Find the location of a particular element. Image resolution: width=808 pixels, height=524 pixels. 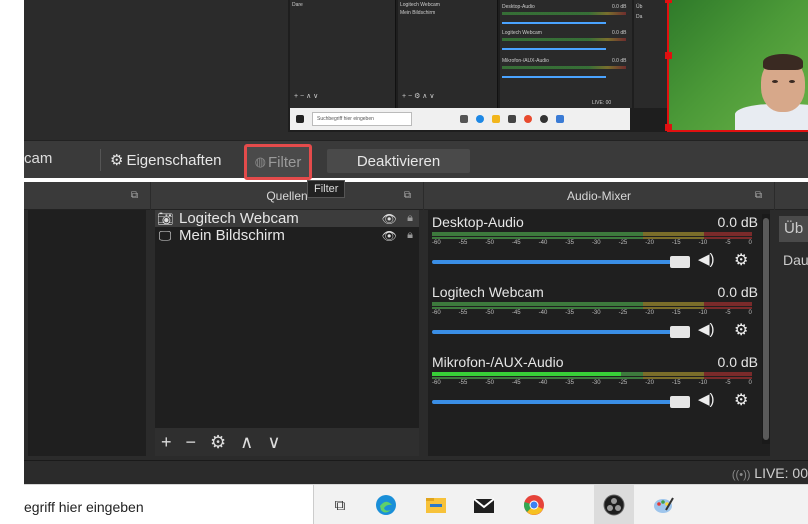

sources-dock-title: Quellen ⧉ is located at coordinates (287, 196).